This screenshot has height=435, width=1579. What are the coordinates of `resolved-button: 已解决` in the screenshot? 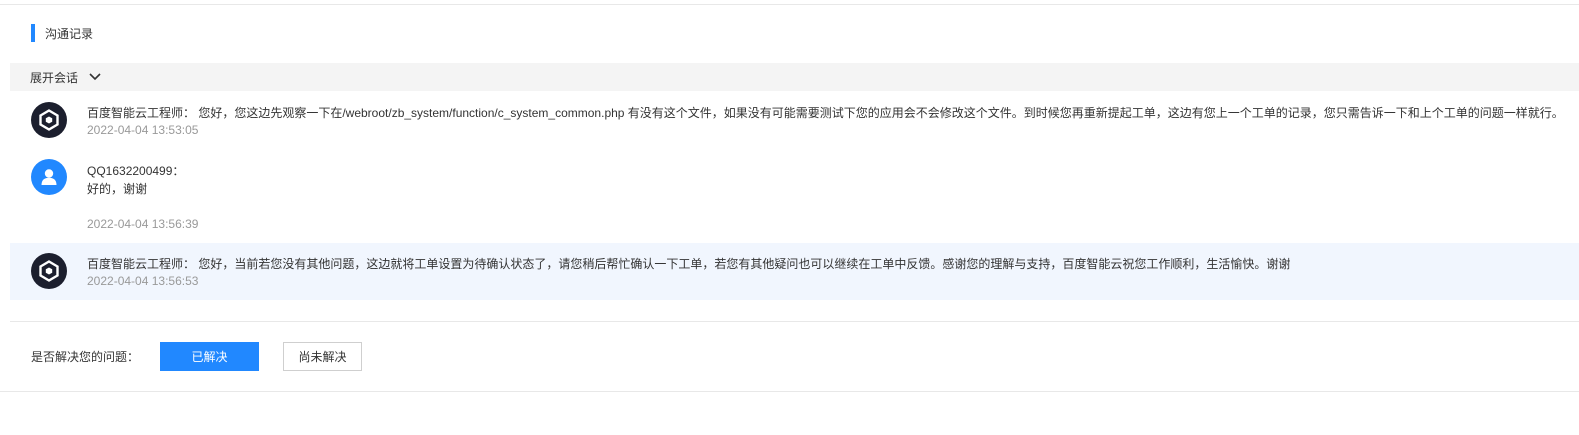 It's located at (210, 356).